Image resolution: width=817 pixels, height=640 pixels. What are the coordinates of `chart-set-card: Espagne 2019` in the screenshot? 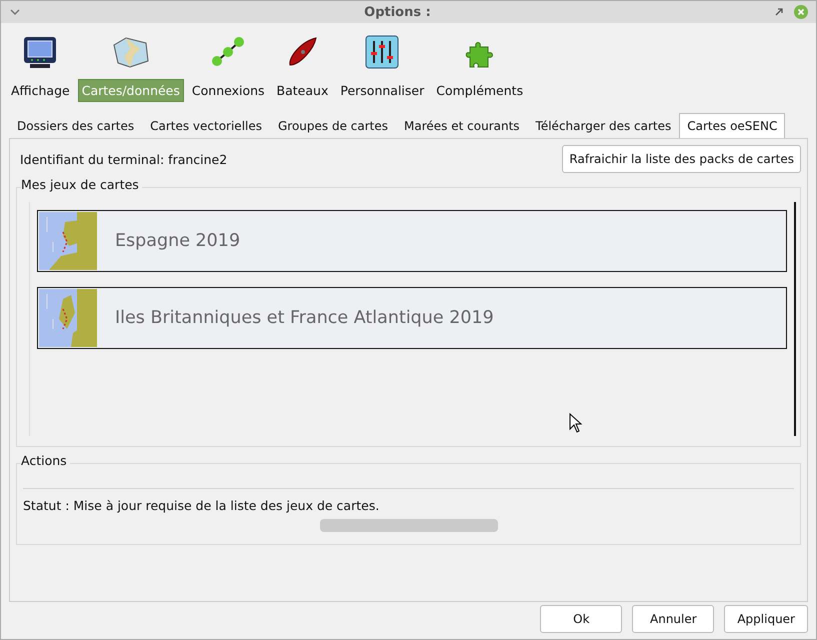 It's located at (412, 241).